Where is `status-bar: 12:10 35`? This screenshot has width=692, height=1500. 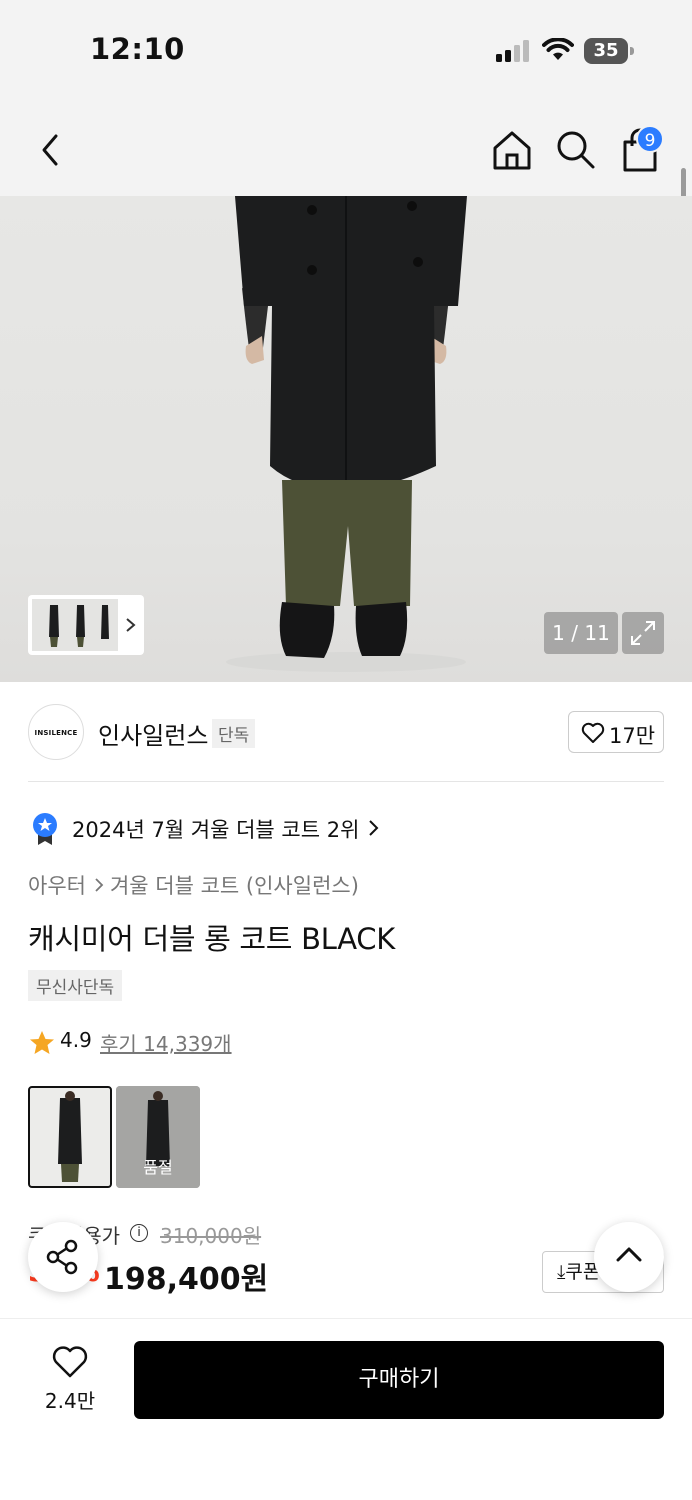 status-bar: 12:10 35 is located at coordinates (346, 50).